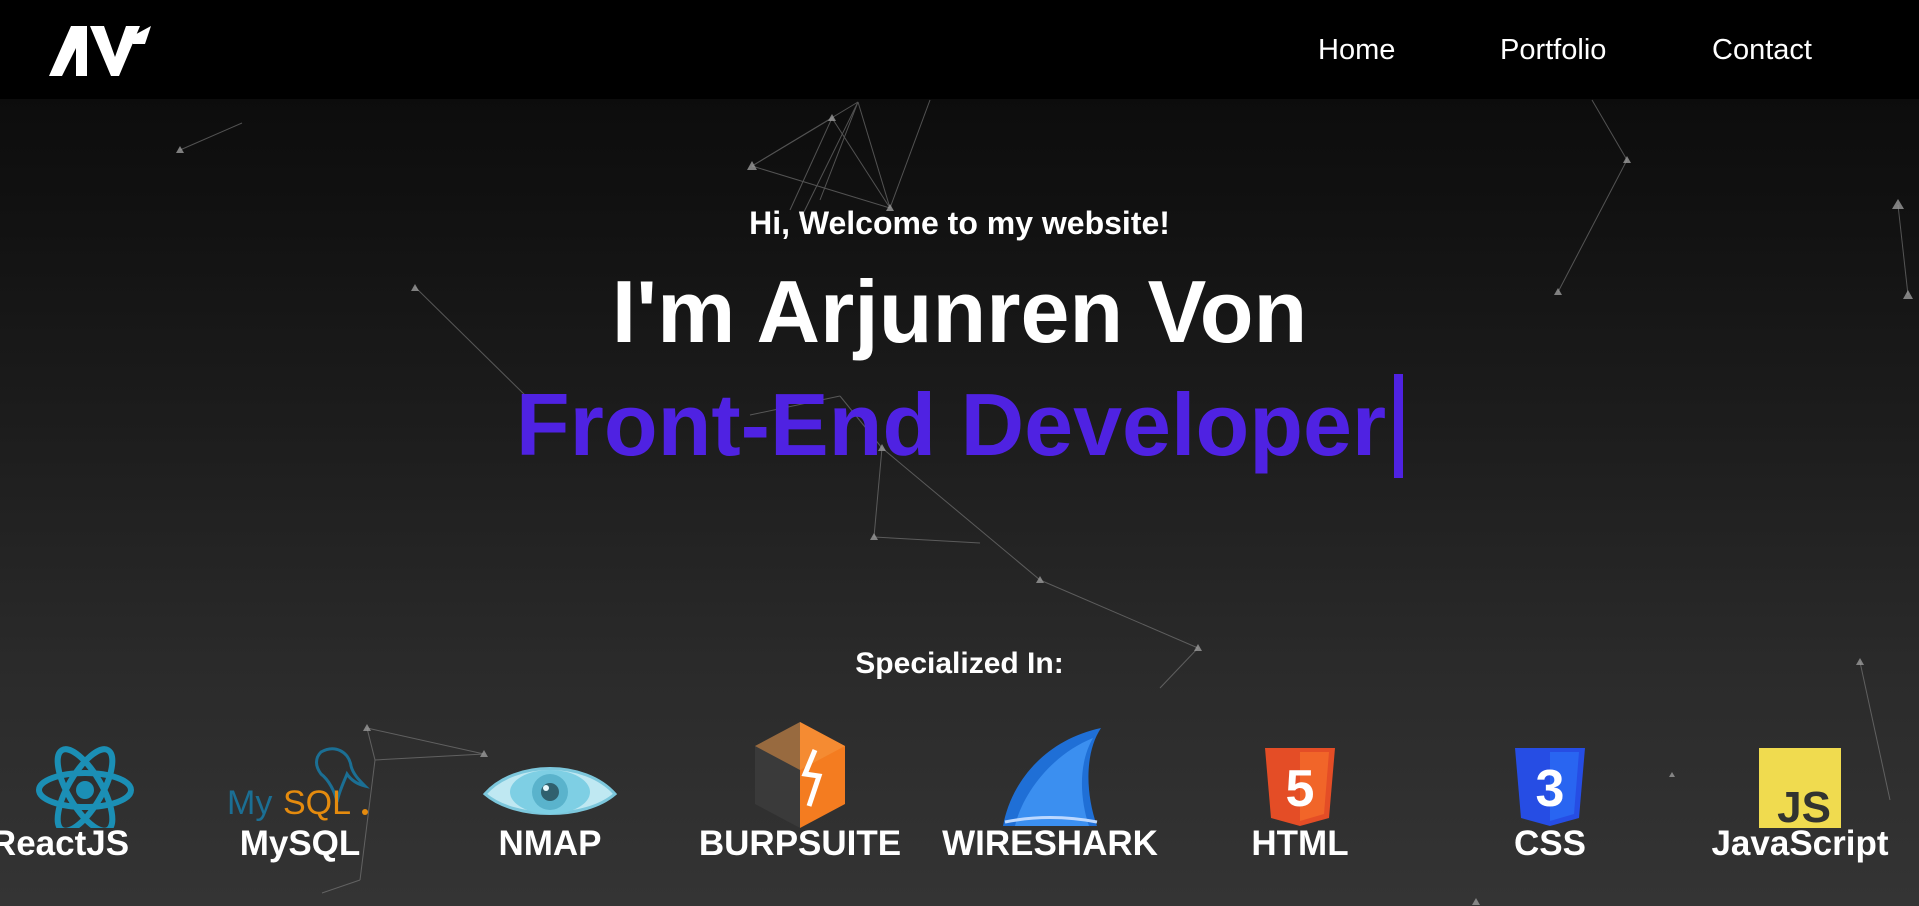  What do you see at coordinates (959, 223) in the screenshot?
I see `welcome-text: Hi, Welcome to my website!` at bounding box center [959, 223].